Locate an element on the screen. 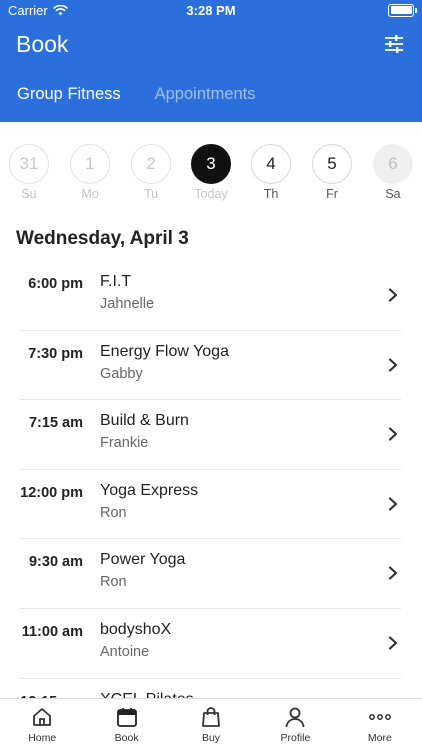  class-name: Energy Flow Yoga is located at coordinates (164, 351).